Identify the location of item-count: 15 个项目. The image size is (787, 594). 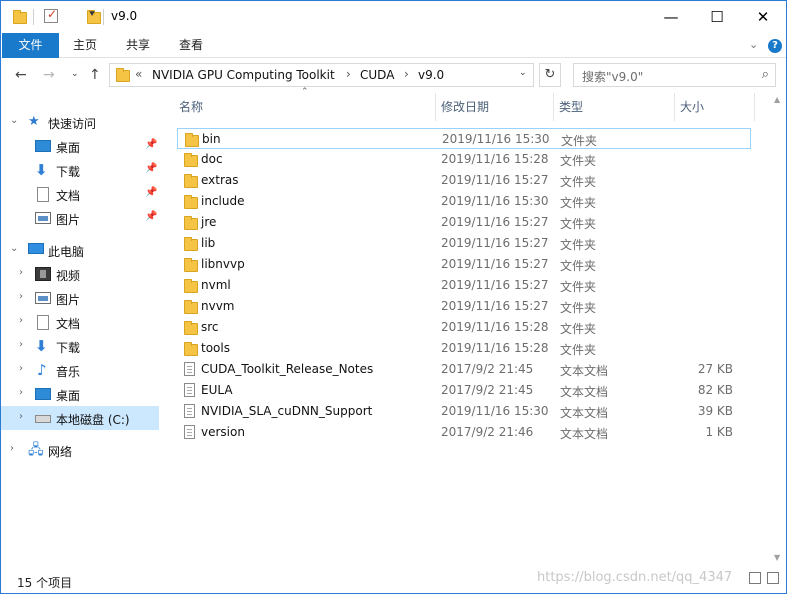
(45, 583).